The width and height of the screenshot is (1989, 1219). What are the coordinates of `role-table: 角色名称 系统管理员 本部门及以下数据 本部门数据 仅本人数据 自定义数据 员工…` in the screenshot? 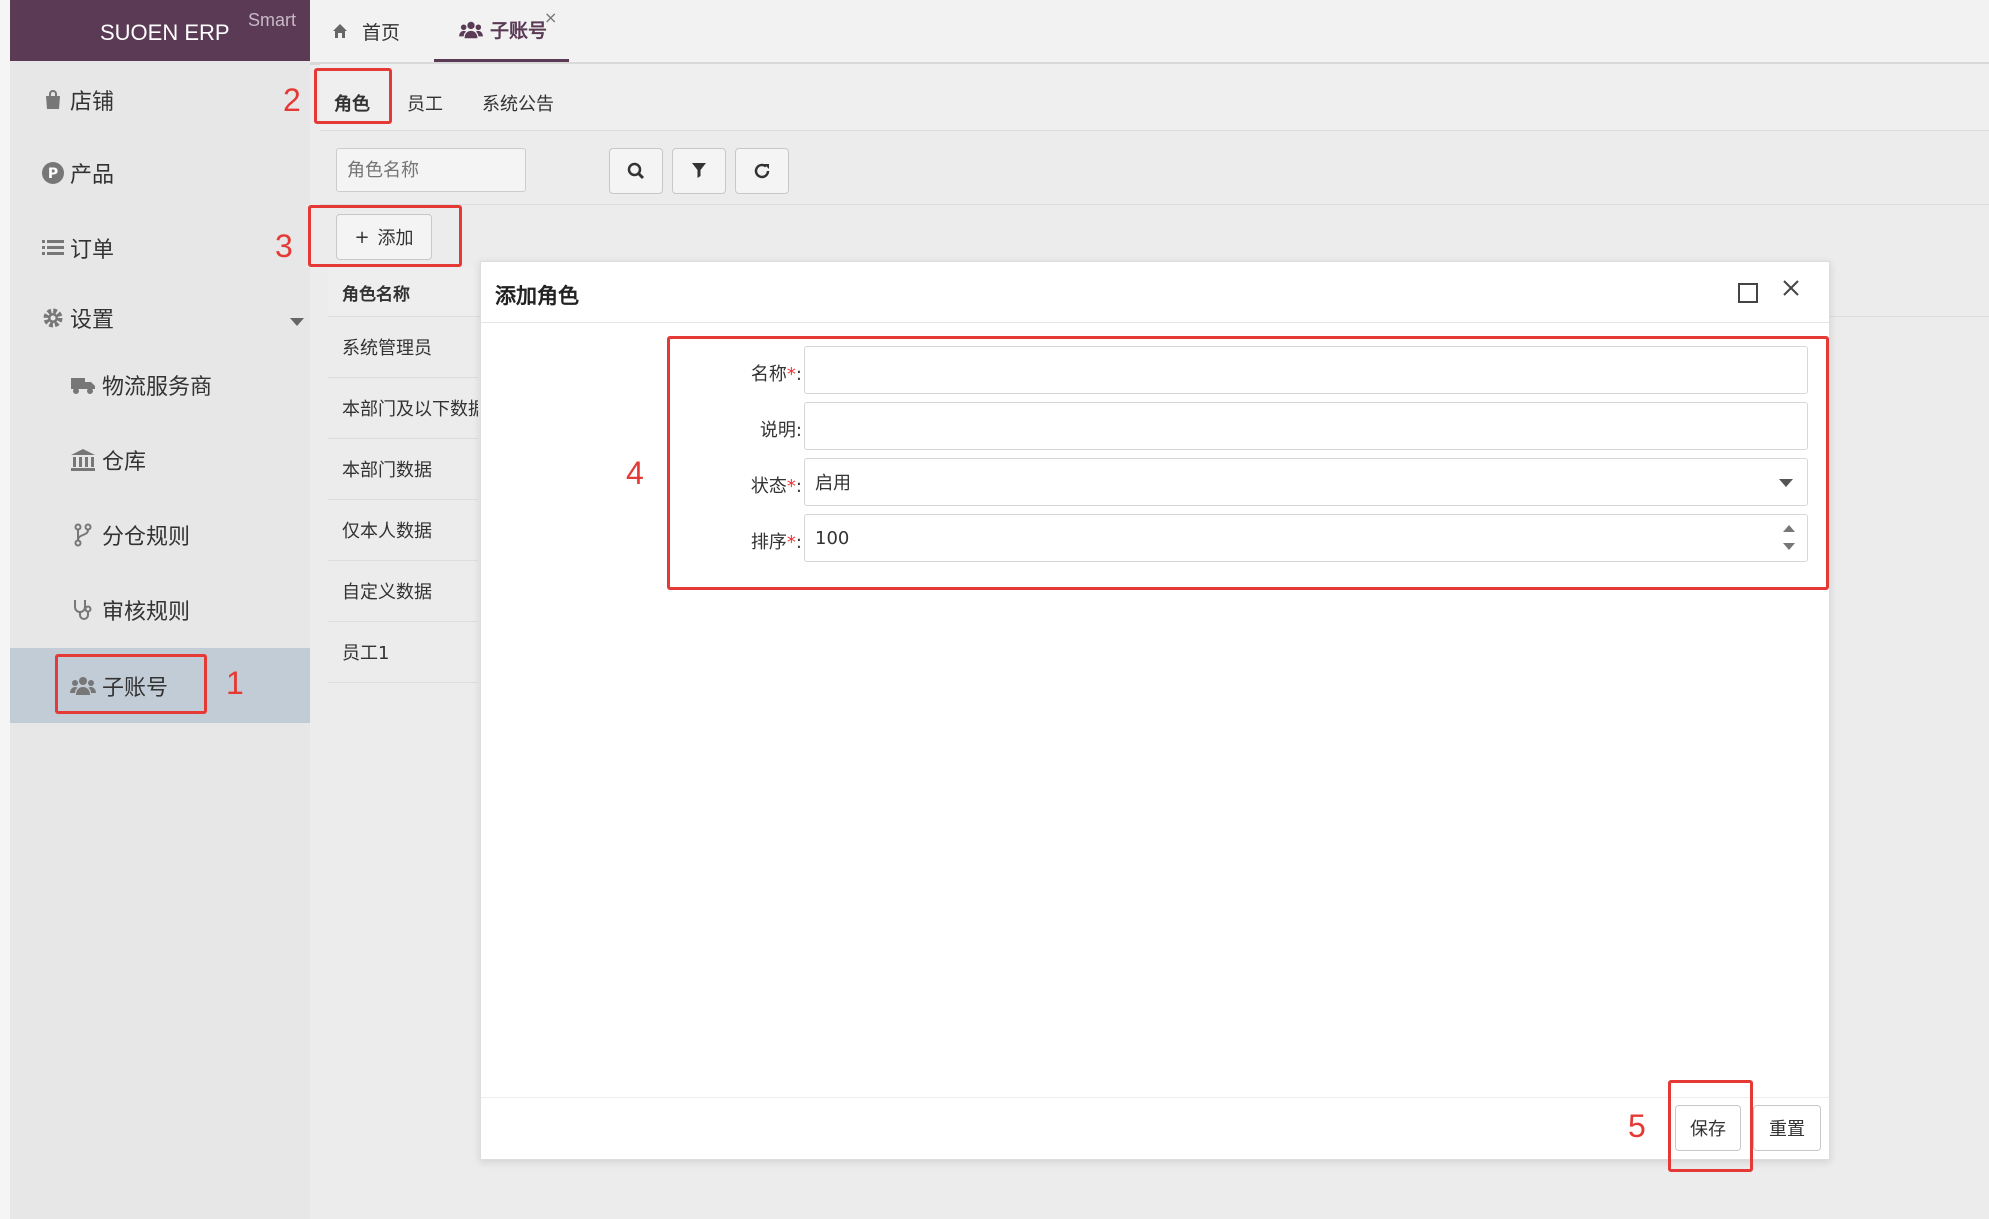 It's located at (403, 475).